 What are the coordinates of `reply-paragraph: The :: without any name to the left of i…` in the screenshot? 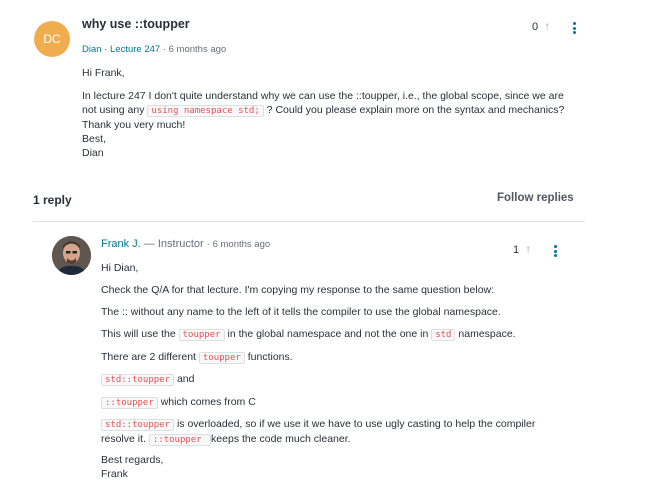 It's located at (301, 312).